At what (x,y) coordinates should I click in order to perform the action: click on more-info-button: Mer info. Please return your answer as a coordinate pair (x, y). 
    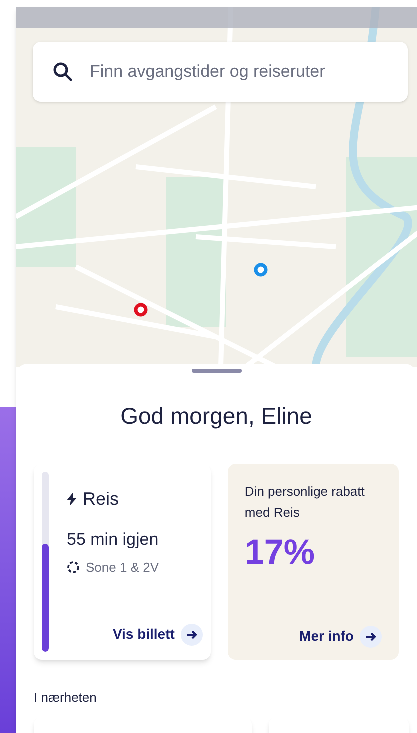
    Looking at the image, I should click on (341, 637).